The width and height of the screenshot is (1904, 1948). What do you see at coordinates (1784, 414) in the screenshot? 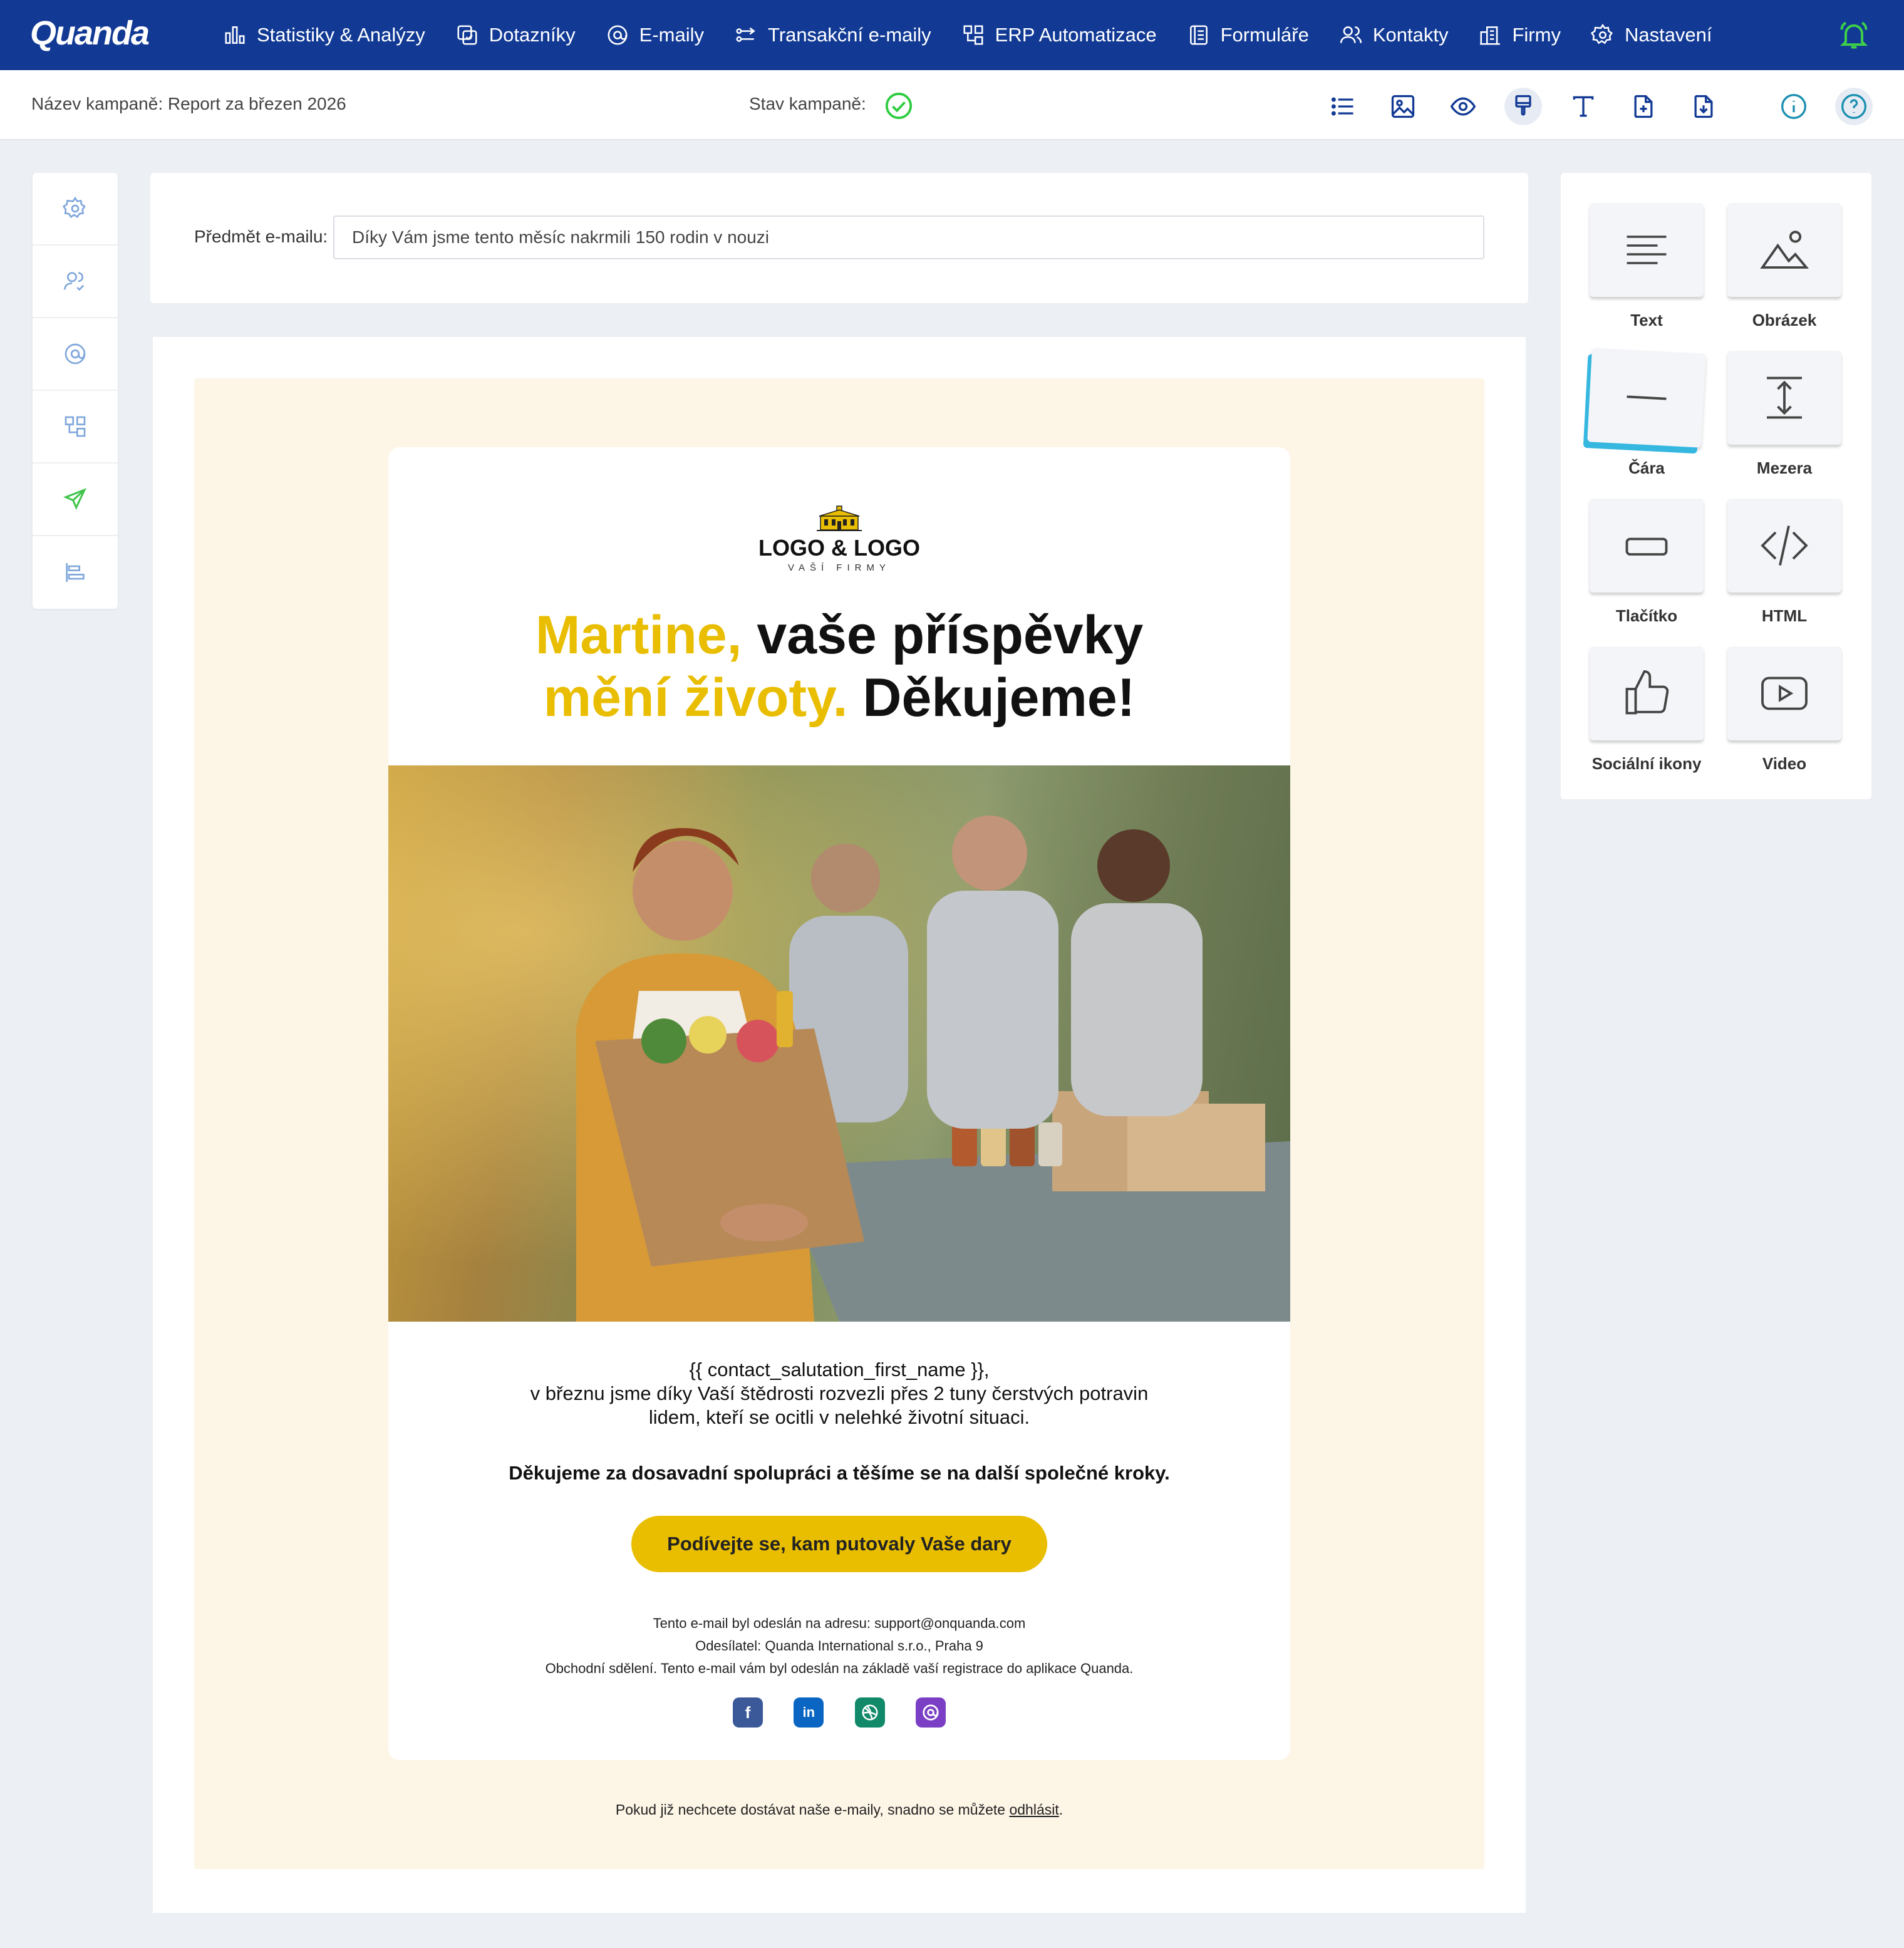
I see `block-spacer: Mezera` at bounding box center [1784, 414].